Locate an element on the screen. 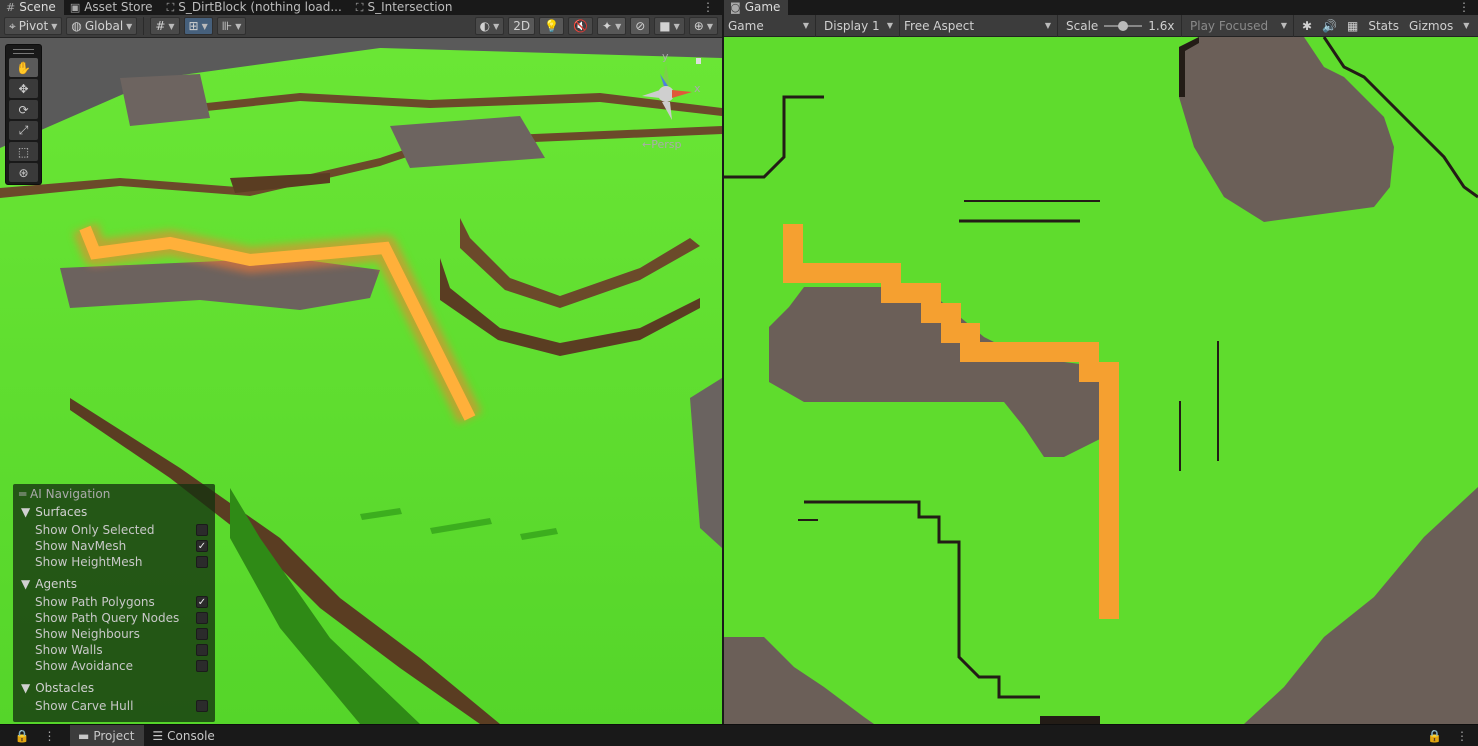 Image resolution: width=1478 pixels, height=746 pixels. show-heightmesh-row: Show HeightMesh is located at coordinates (114, 562).